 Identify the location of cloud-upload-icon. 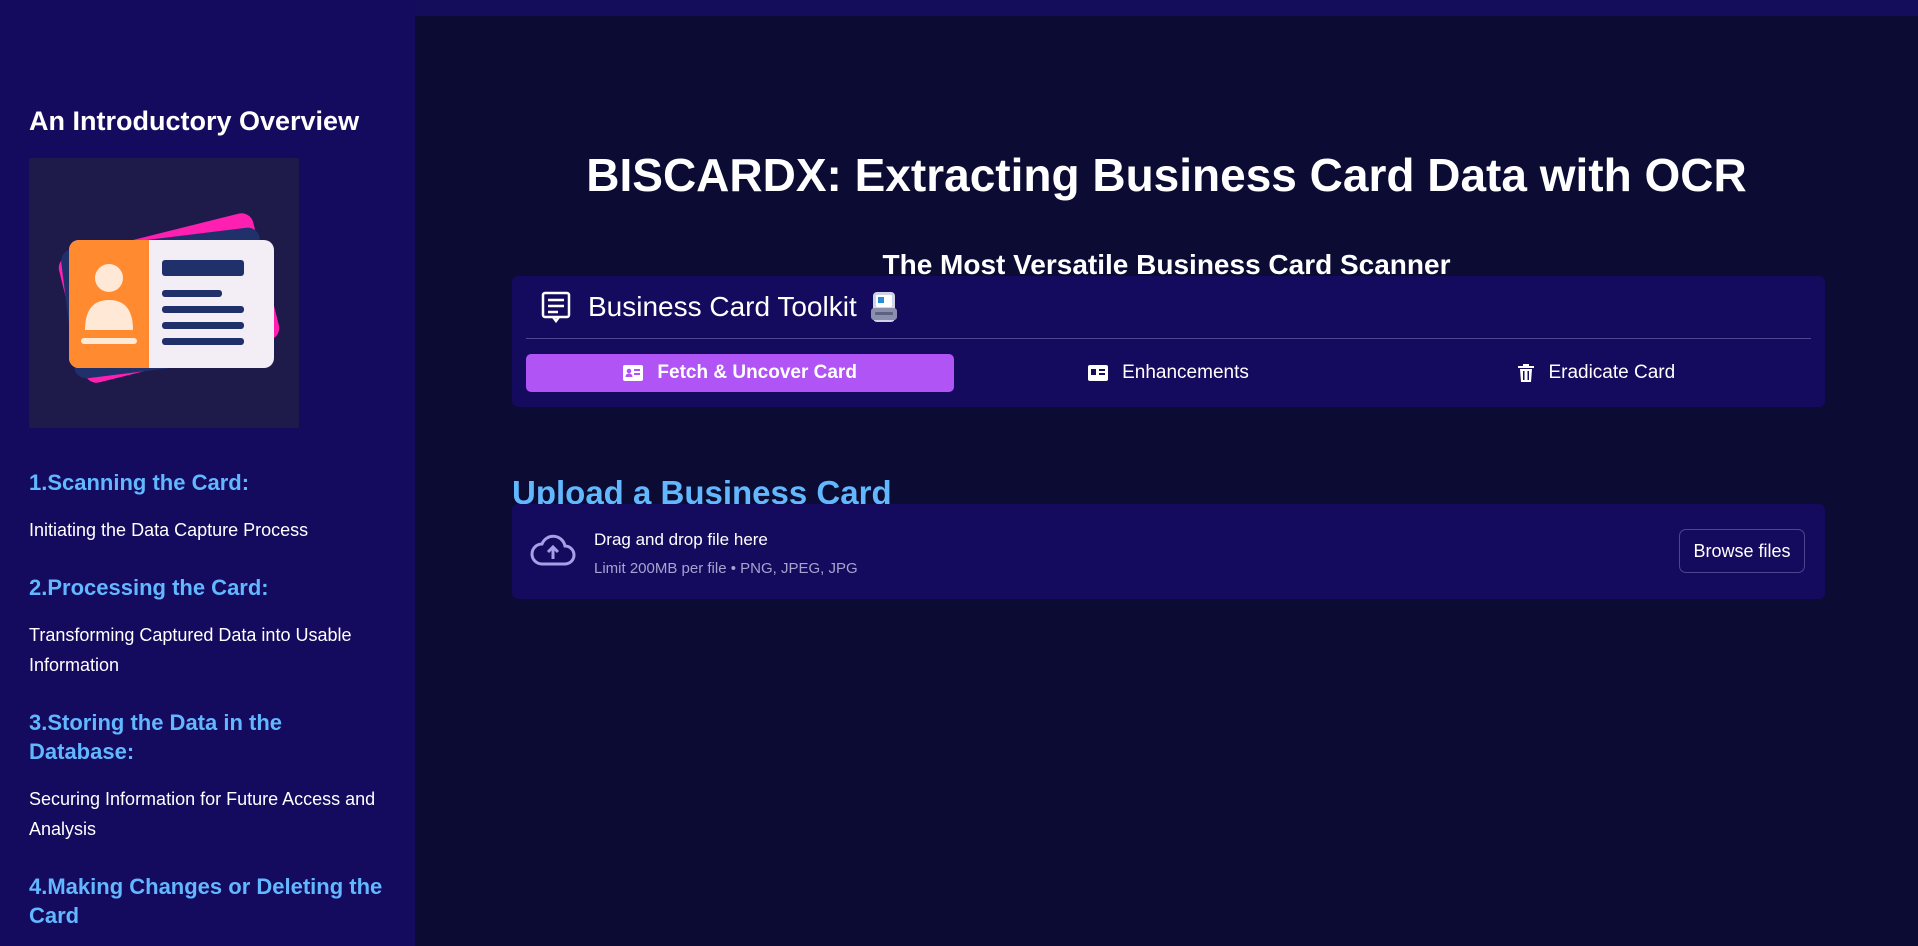
(553, 550).